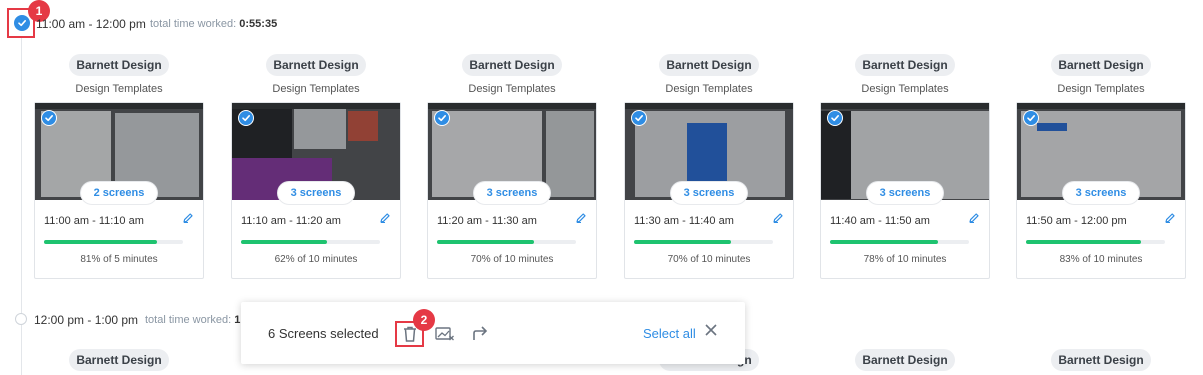 The height and width of the screenshot is (375, 1203). I want to click on close-toolbar-button, so click(713, 332).